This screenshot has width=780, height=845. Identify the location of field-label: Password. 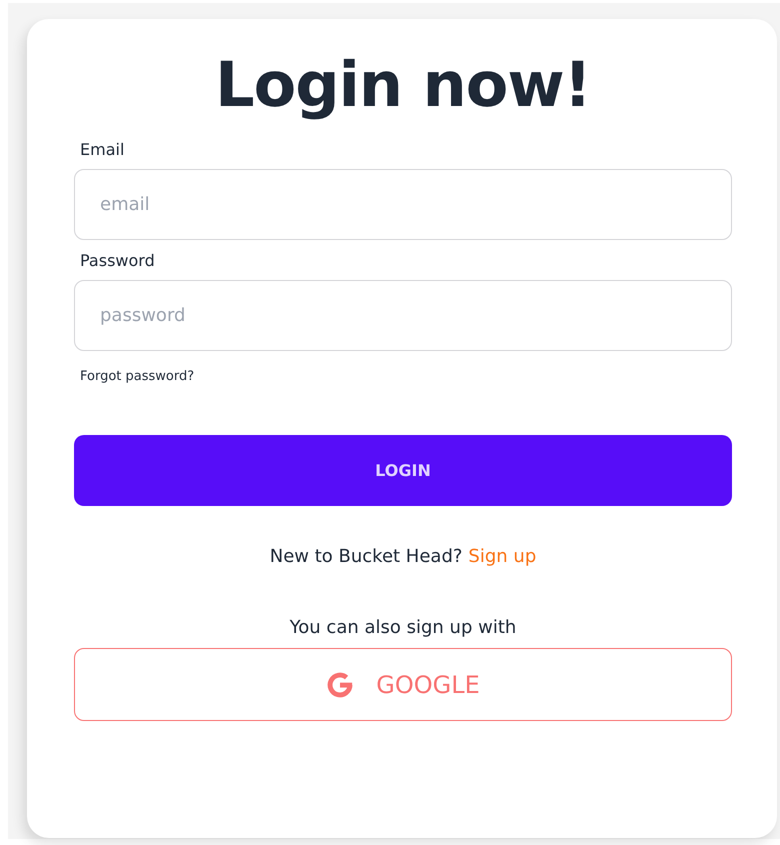
(117, 261).